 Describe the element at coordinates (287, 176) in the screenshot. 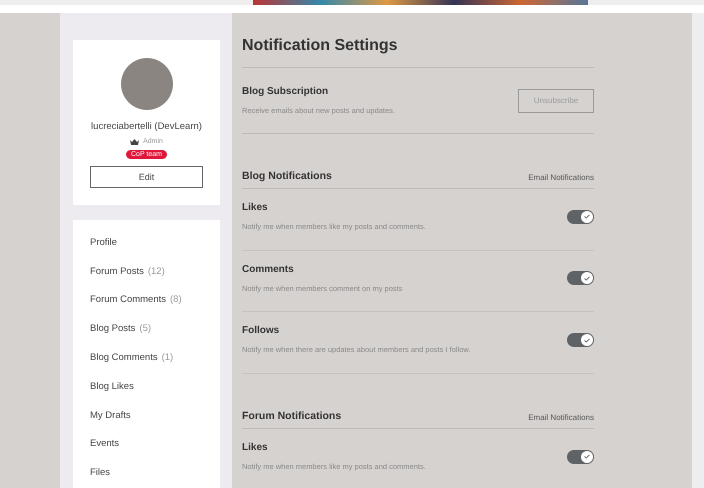

I see `section-heading: Blog Notifications` at that location.